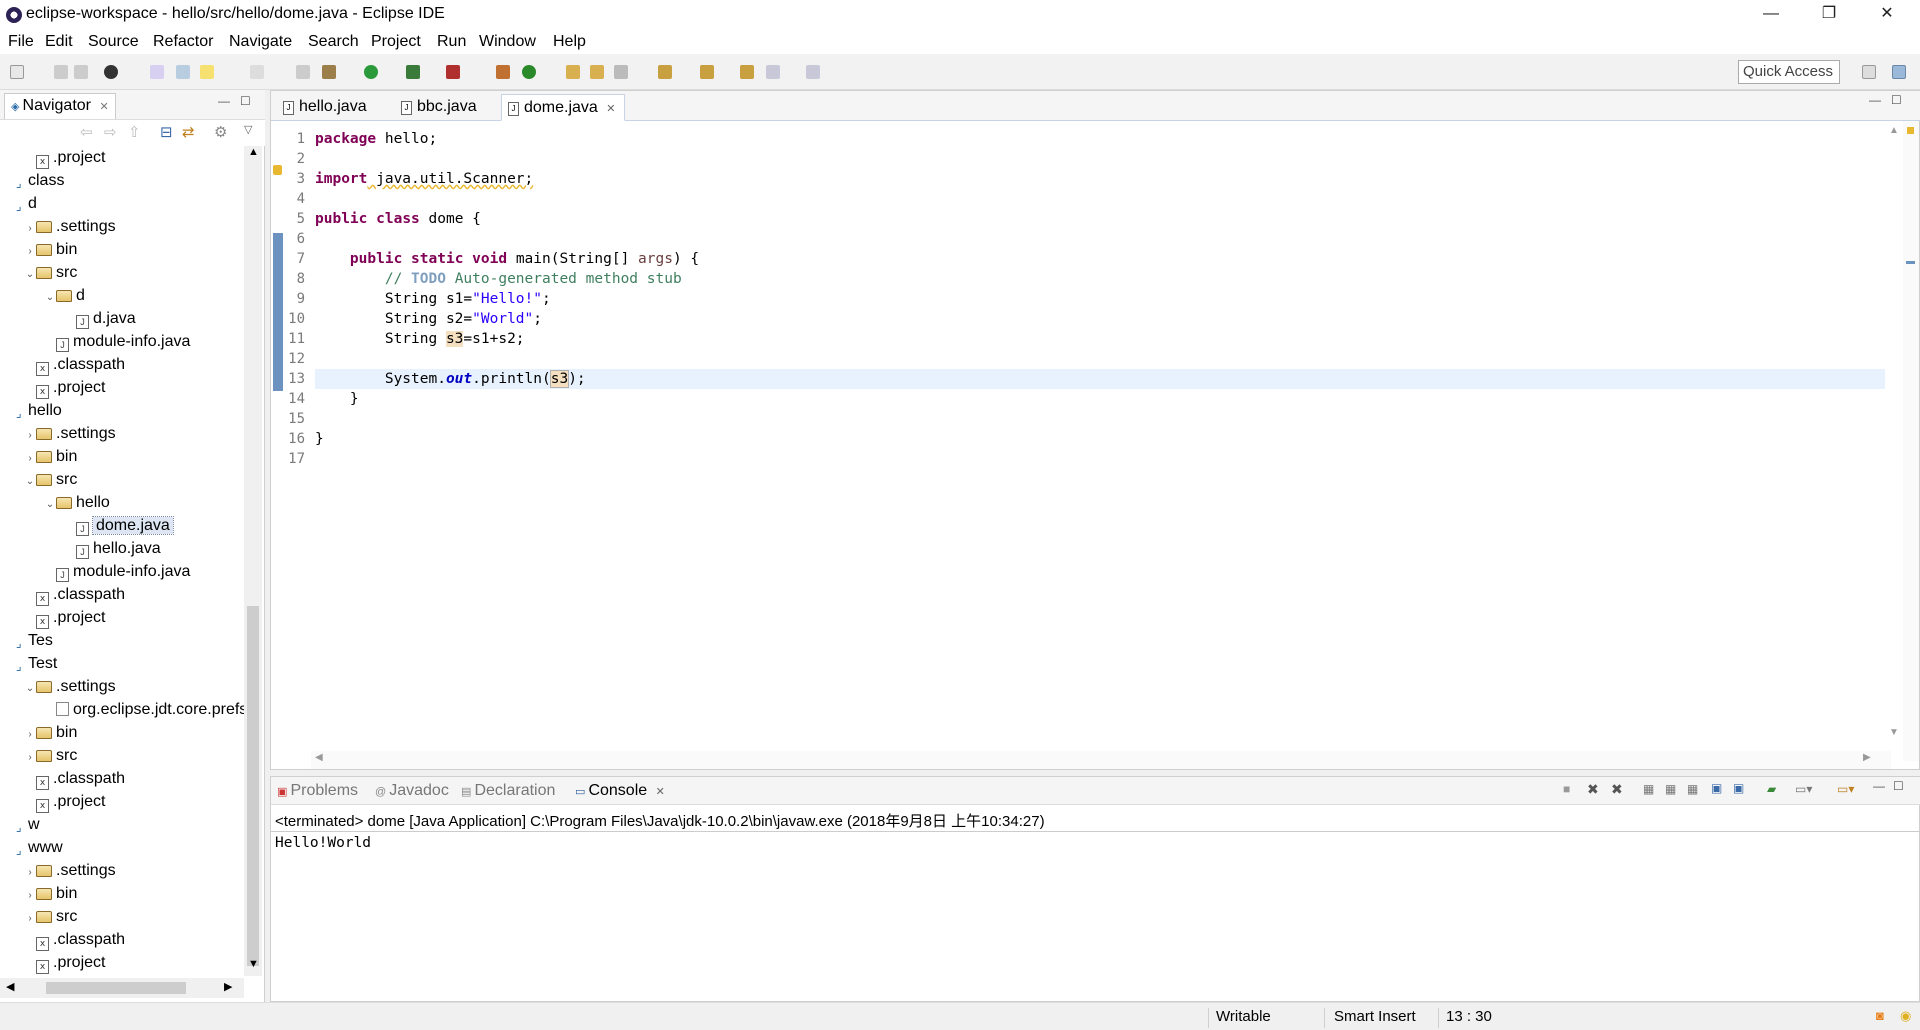  Describe the element at coordinates (303, 72) in the screenshot. I see `pilcrow-icon` at that location.